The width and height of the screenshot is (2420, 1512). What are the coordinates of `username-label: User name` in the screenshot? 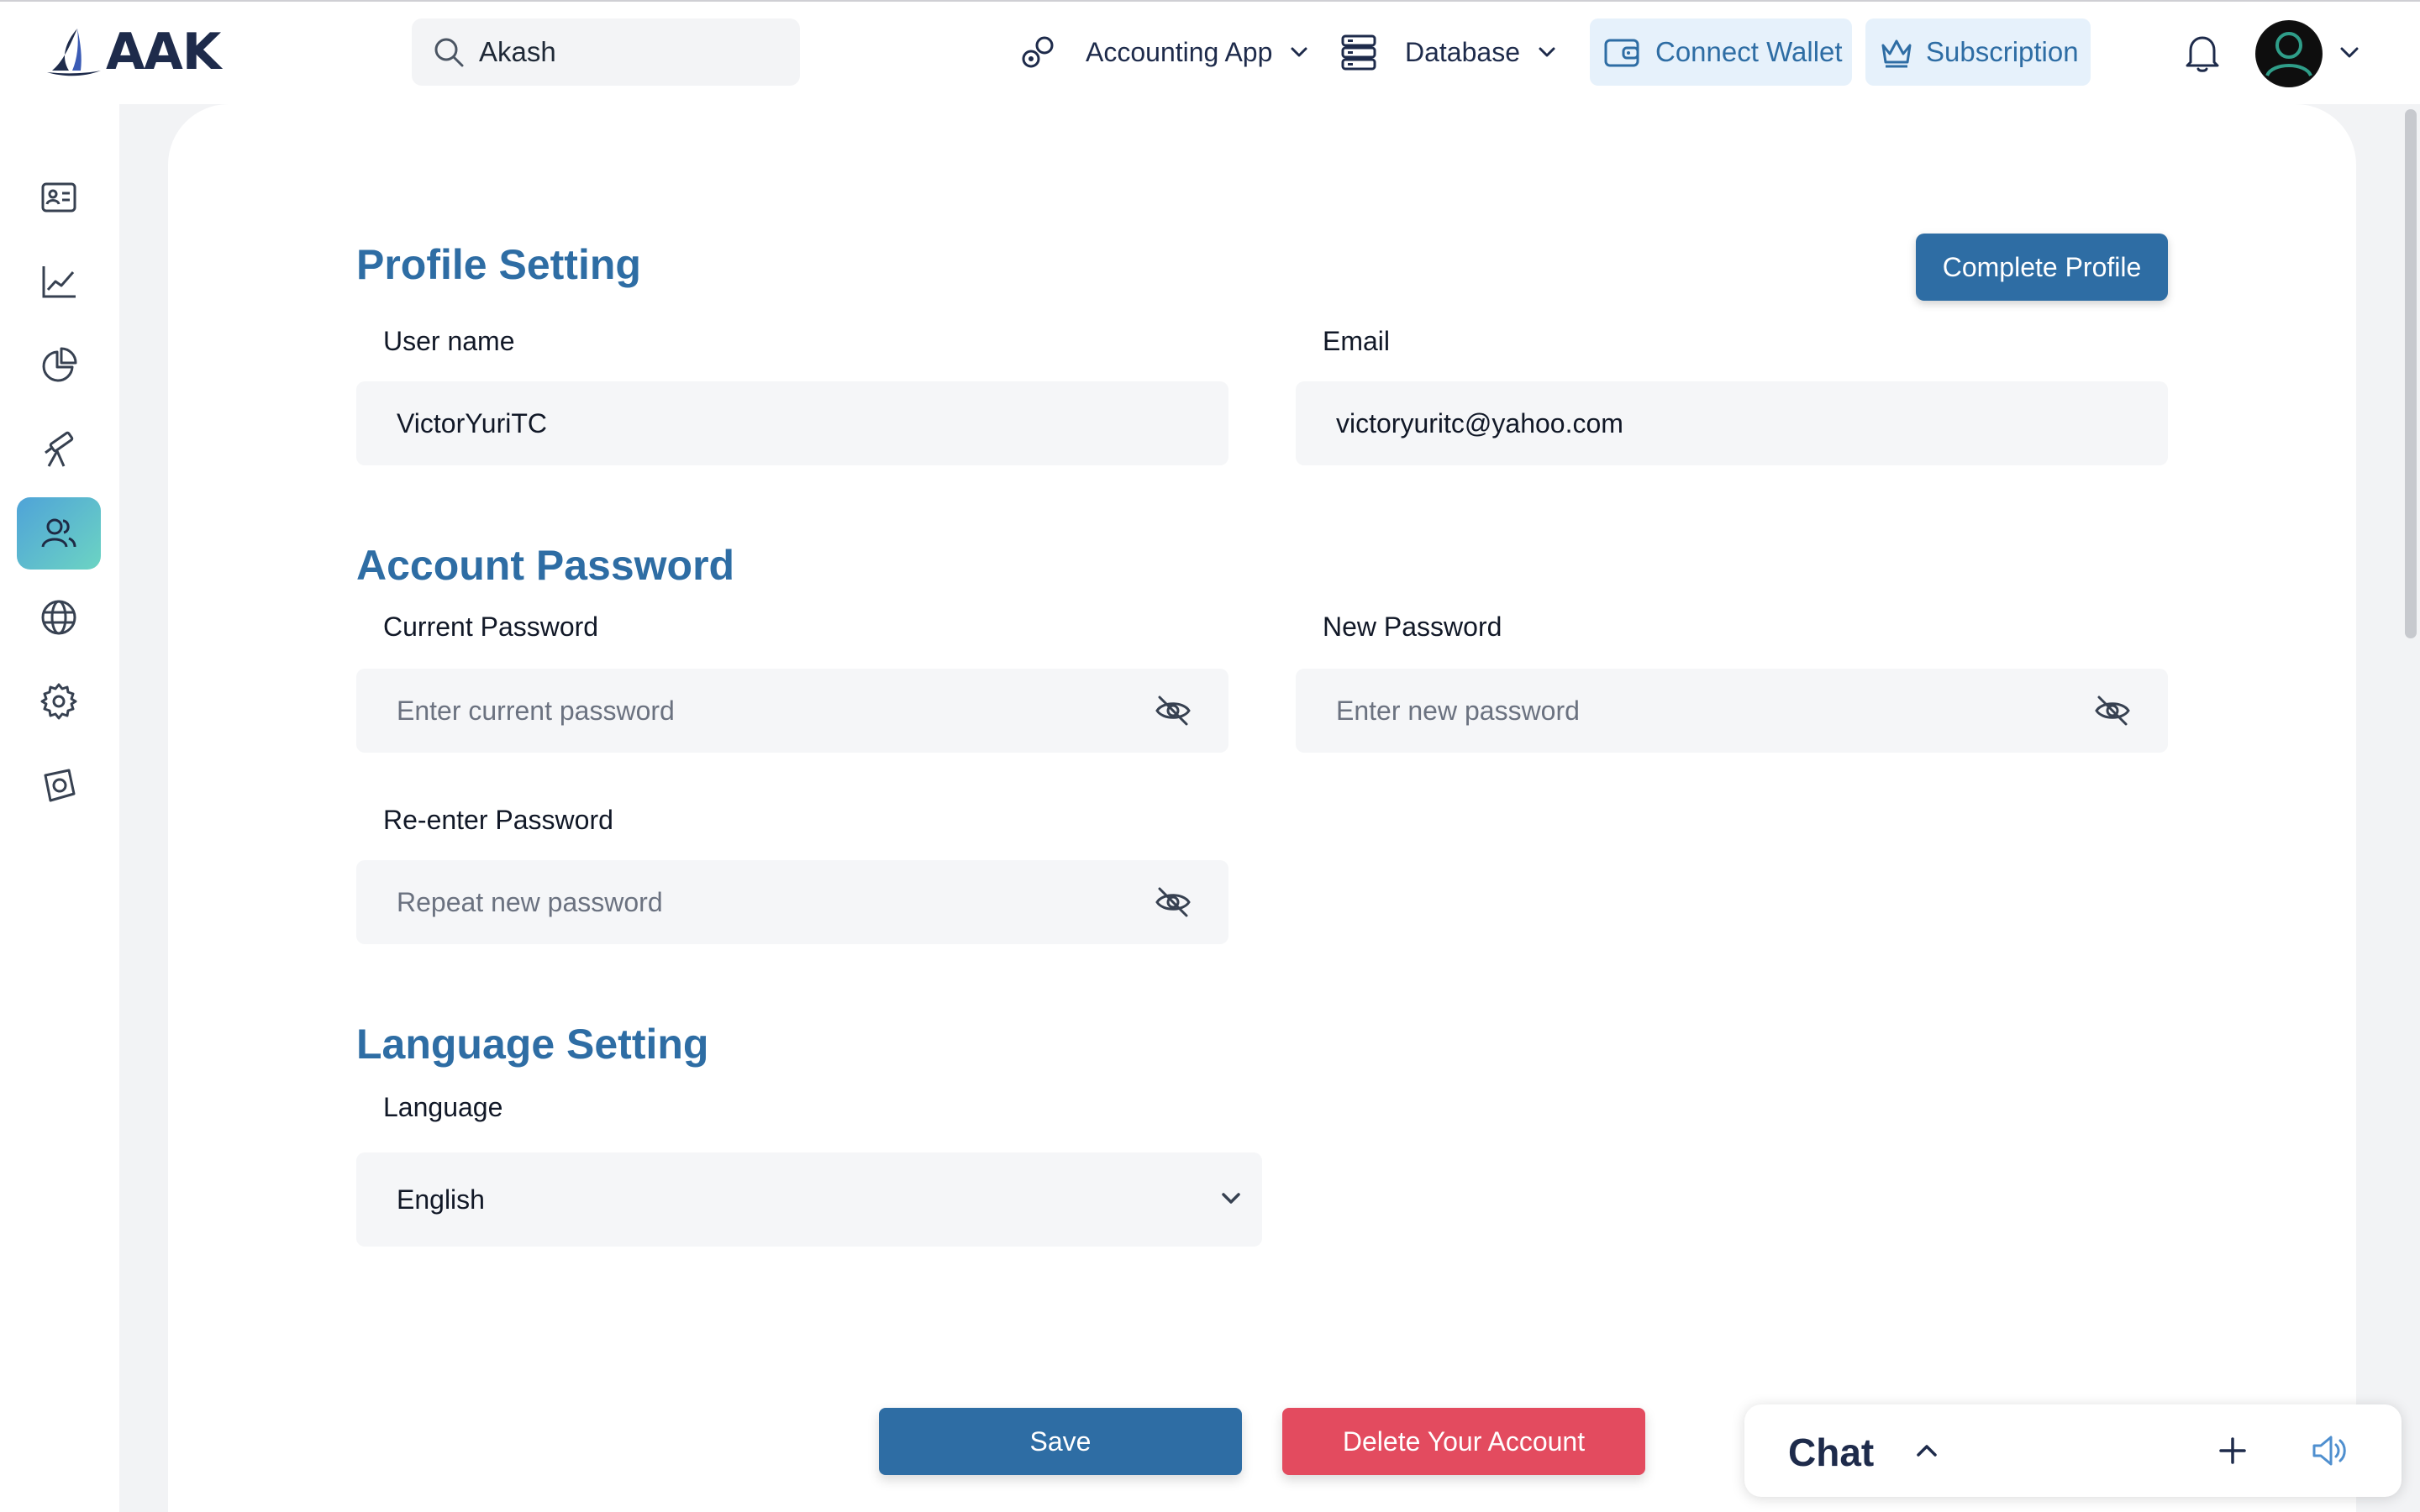 It's located at (449, 341).